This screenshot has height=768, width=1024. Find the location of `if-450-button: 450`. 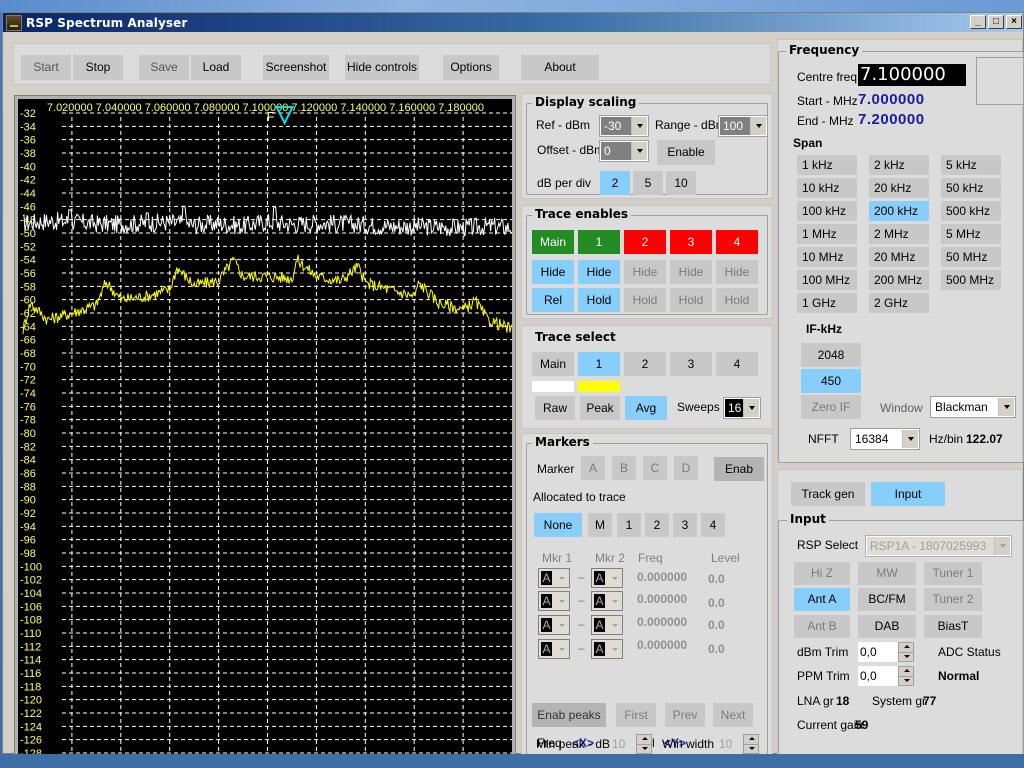

if-450-button: 450 is located at coordinates (831, 381).